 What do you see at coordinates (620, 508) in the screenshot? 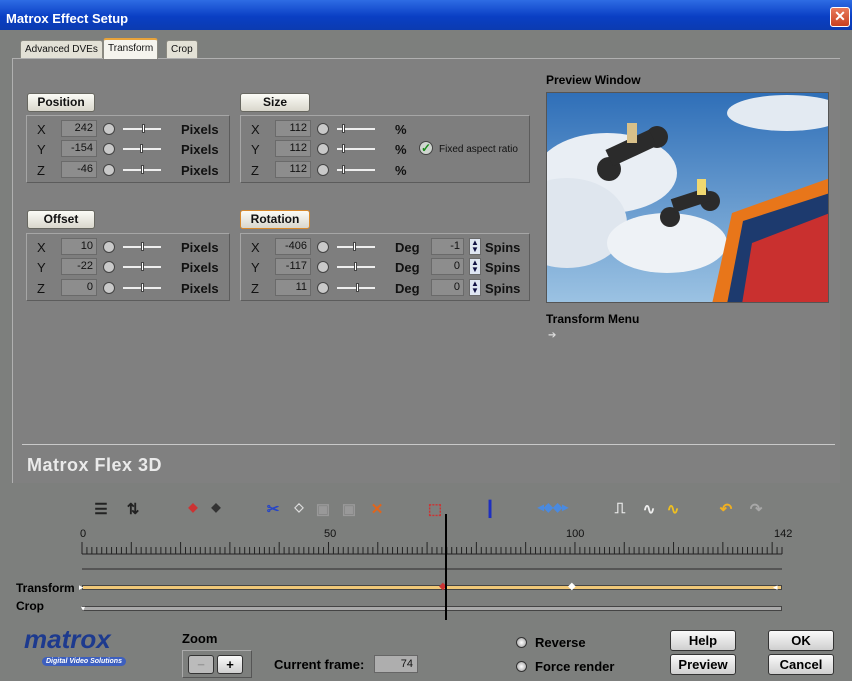
I see `interpolation-step-icon: ⎍` at bounding box center [620, 508].